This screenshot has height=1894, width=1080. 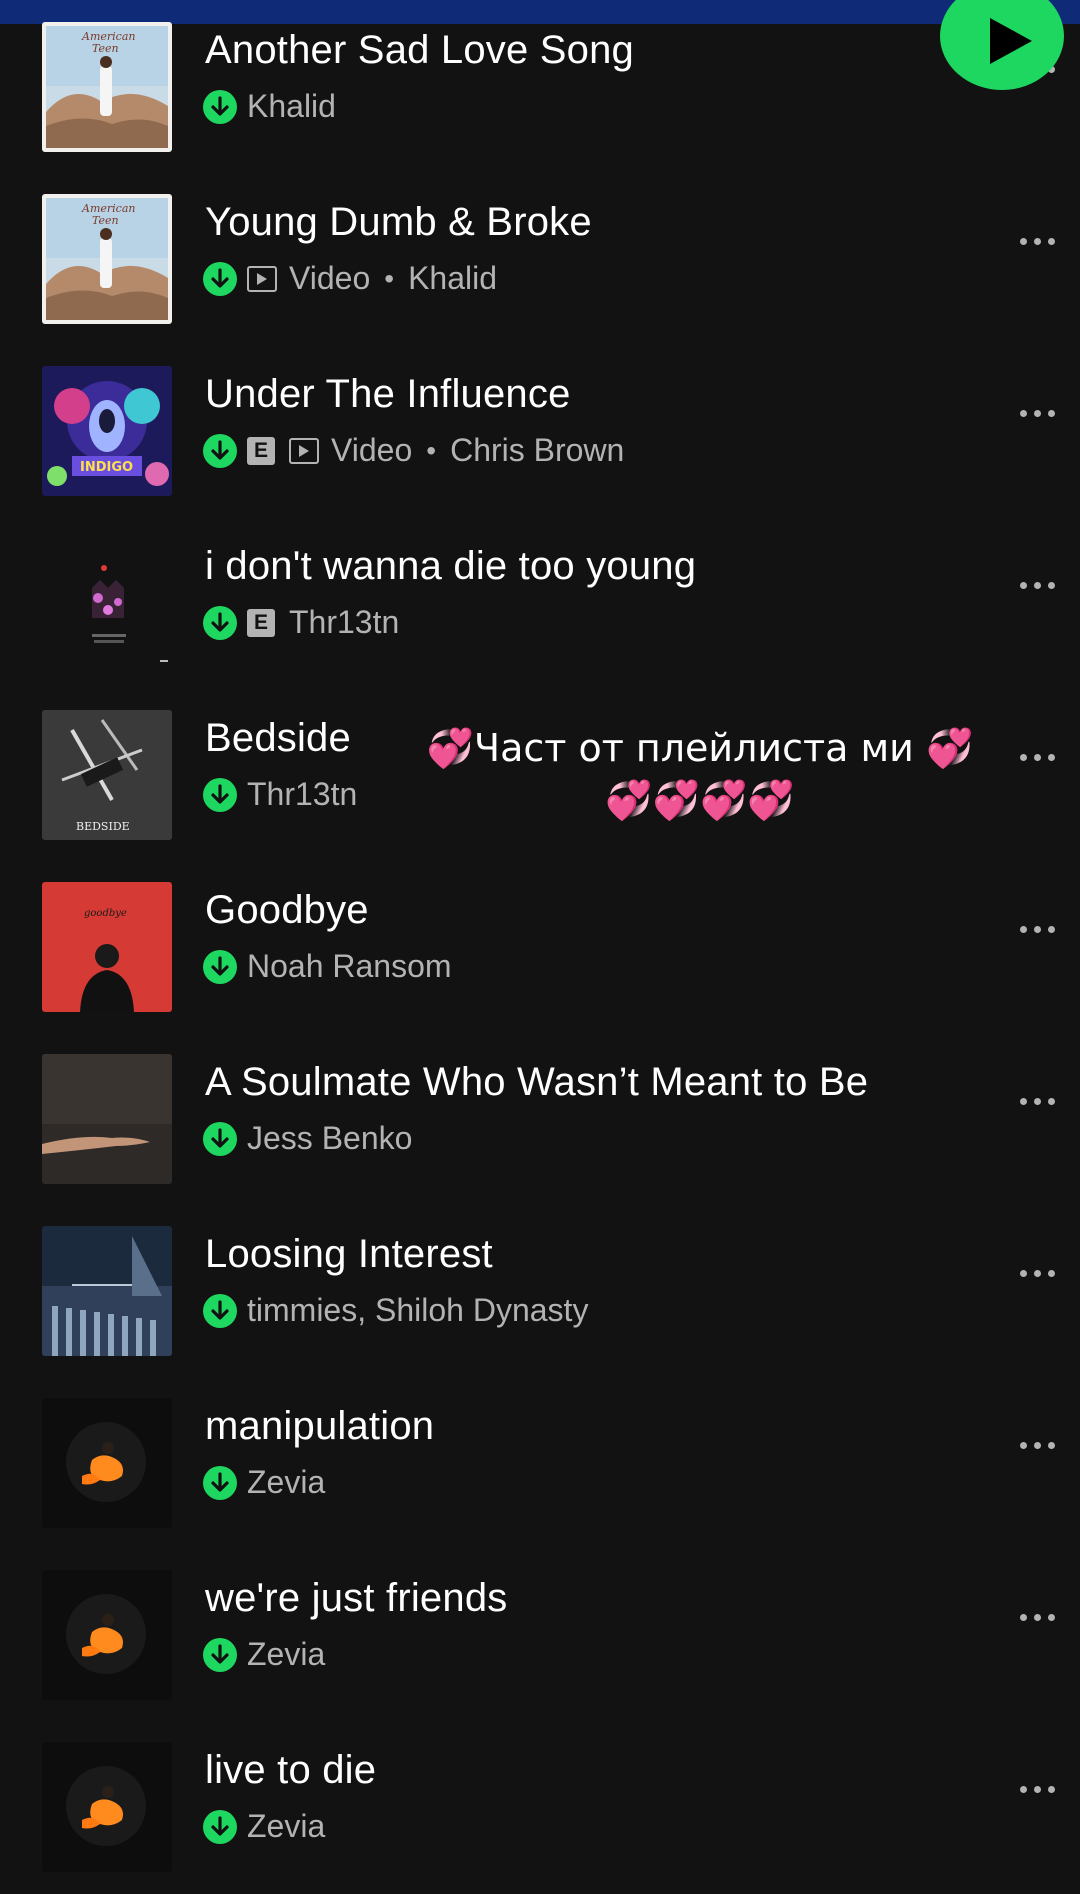 I want to click on album-cover: INDIGO, so click(x=107, y=431).